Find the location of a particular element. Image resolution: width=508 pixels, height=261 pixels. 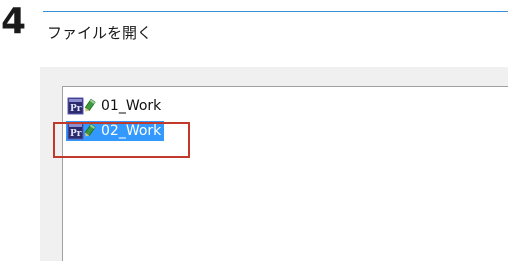

file-list-item: Pr 01_Work is located at coordinates (115, 106).